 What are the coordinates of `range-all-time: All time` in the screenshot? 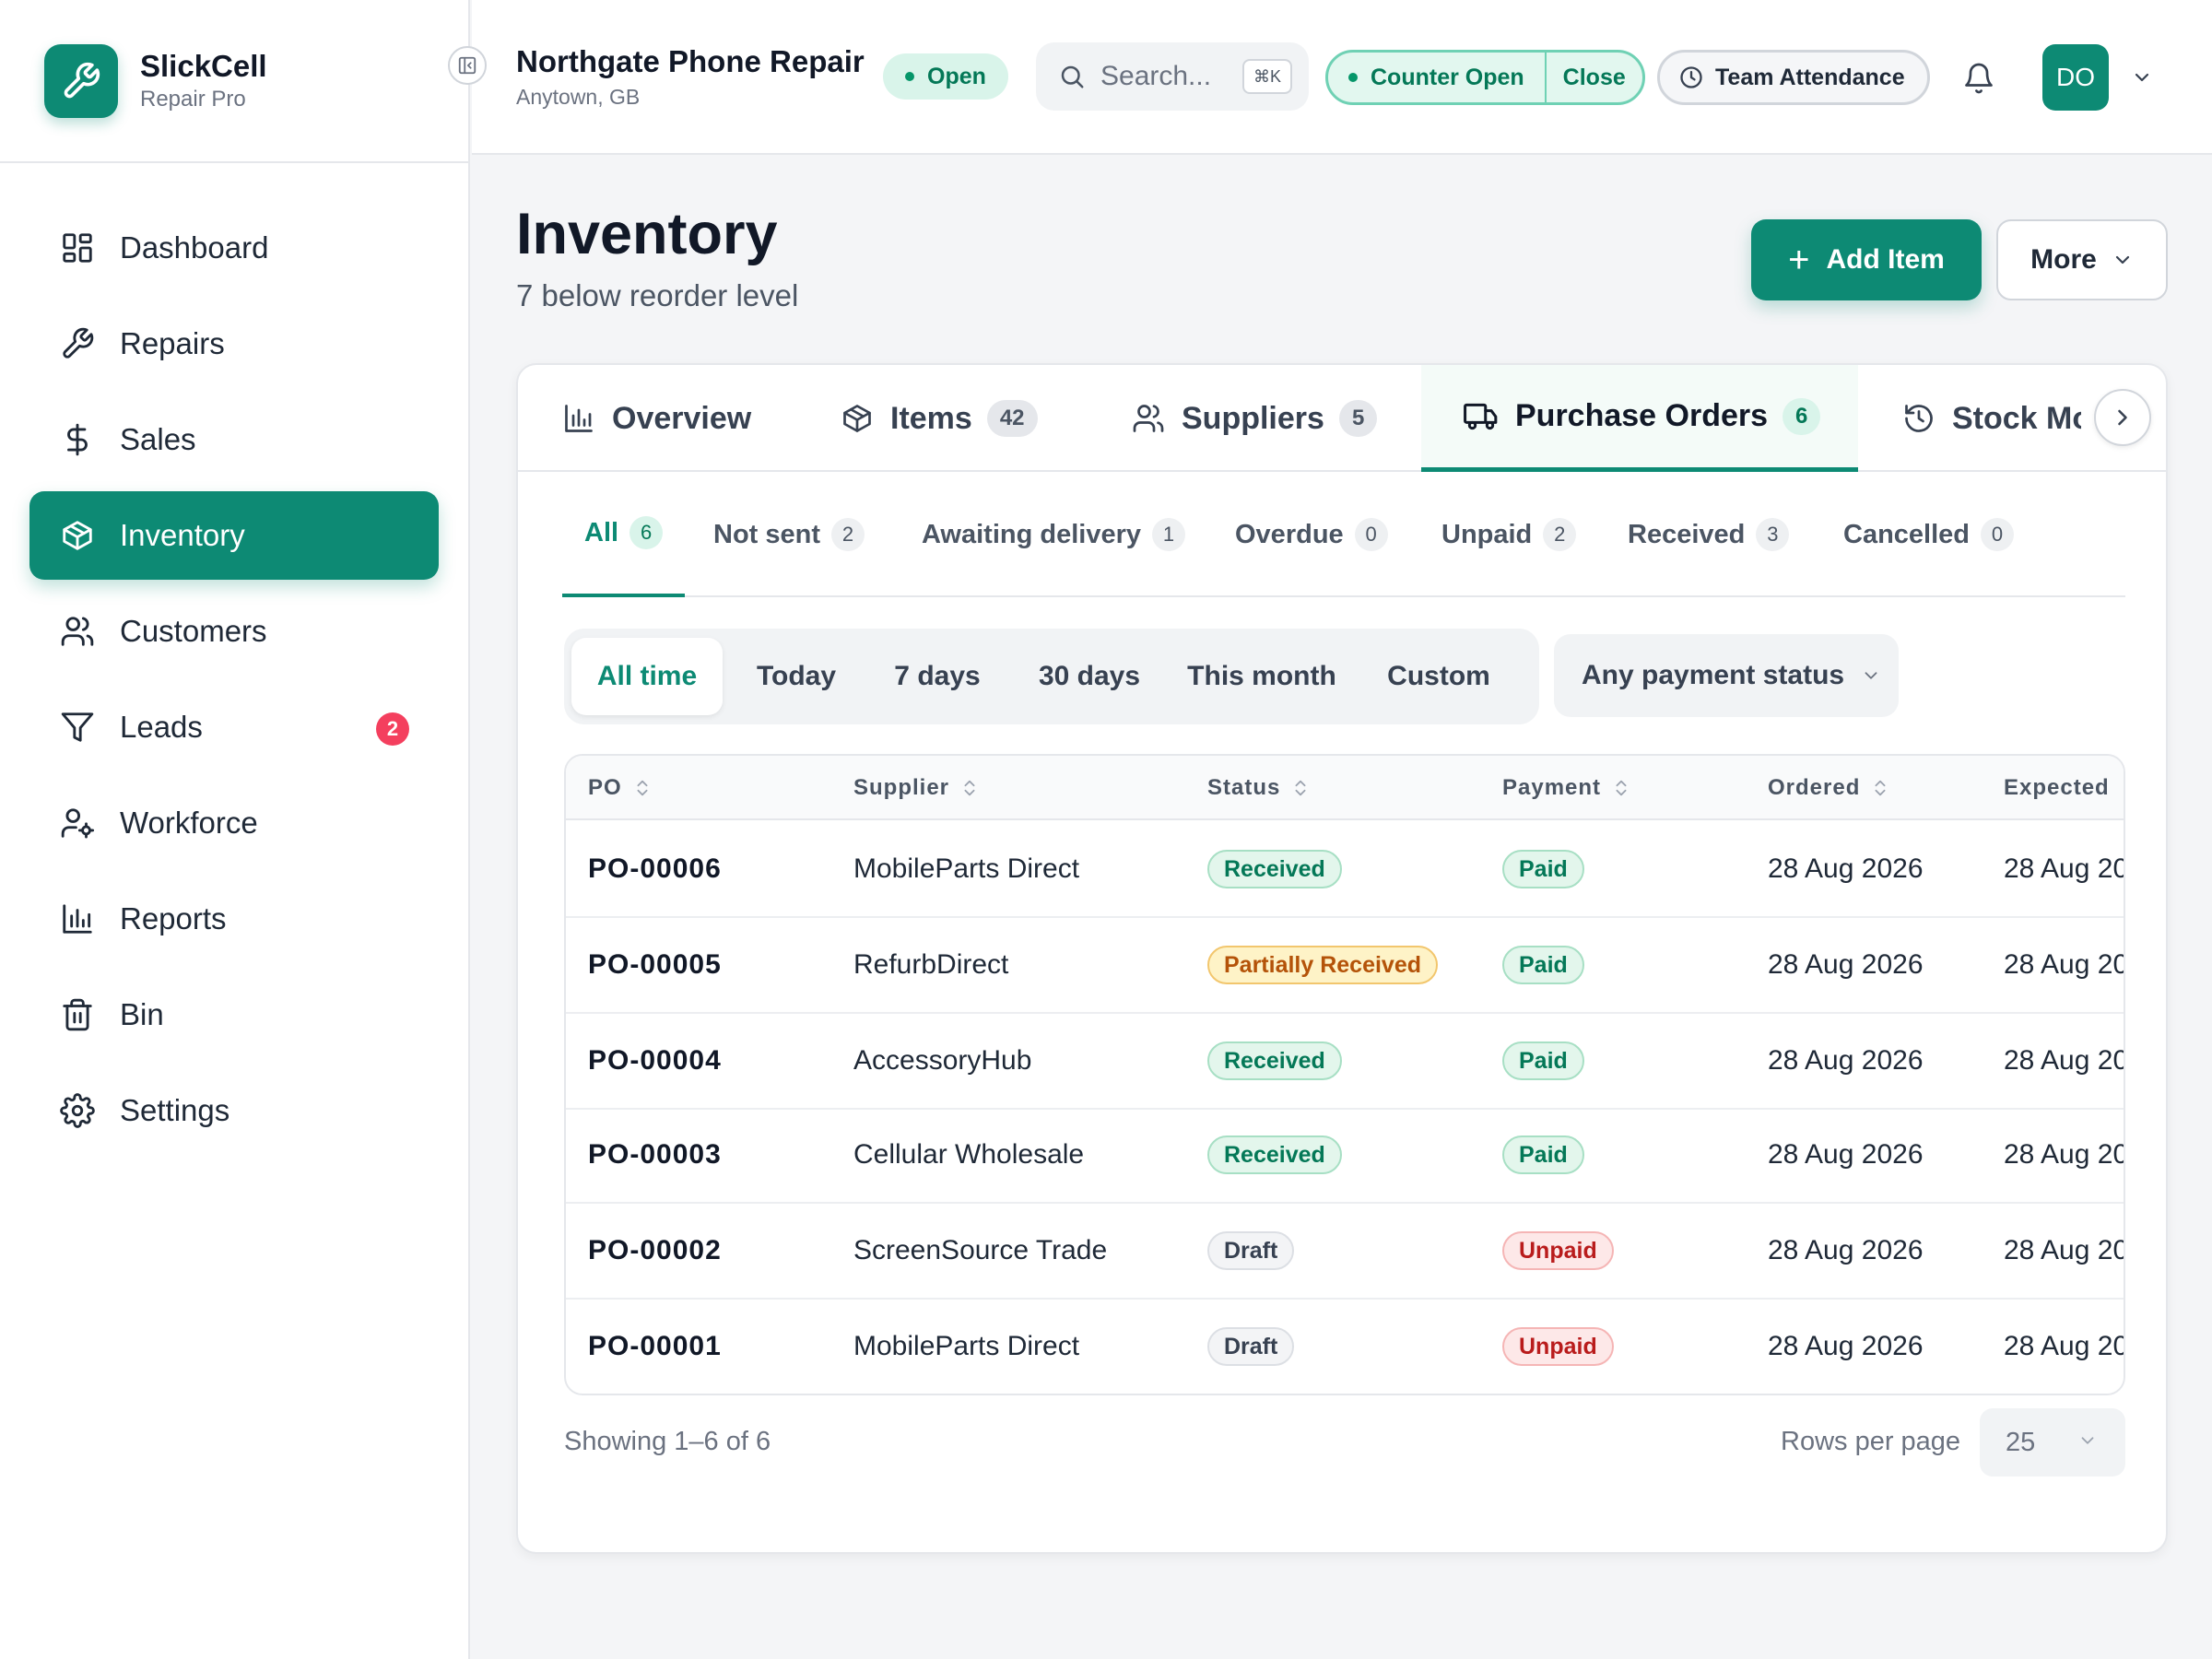 It's located at (647, 676).